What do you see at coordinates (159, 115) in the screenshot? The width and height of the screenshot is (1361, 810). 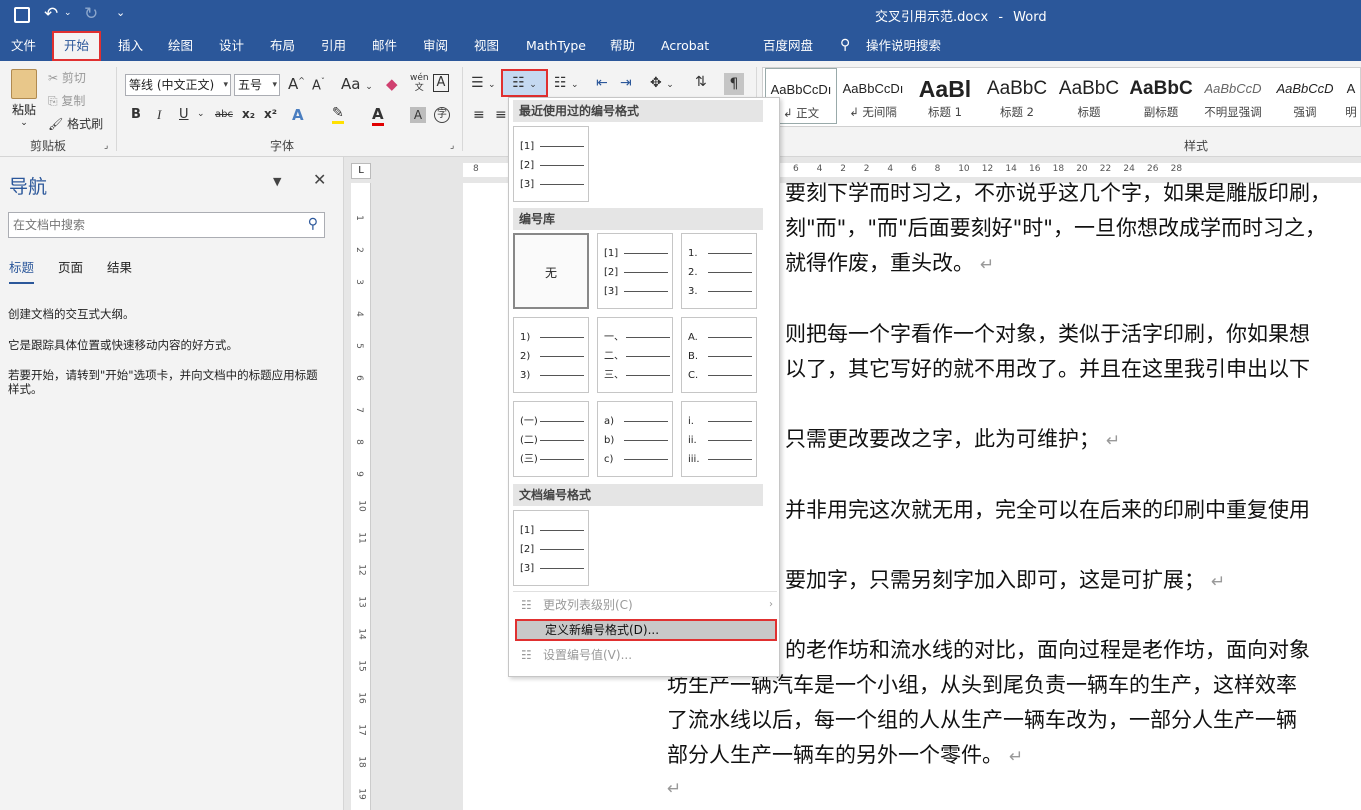 I see `italic-button: I` at bounding box center [159, 115].